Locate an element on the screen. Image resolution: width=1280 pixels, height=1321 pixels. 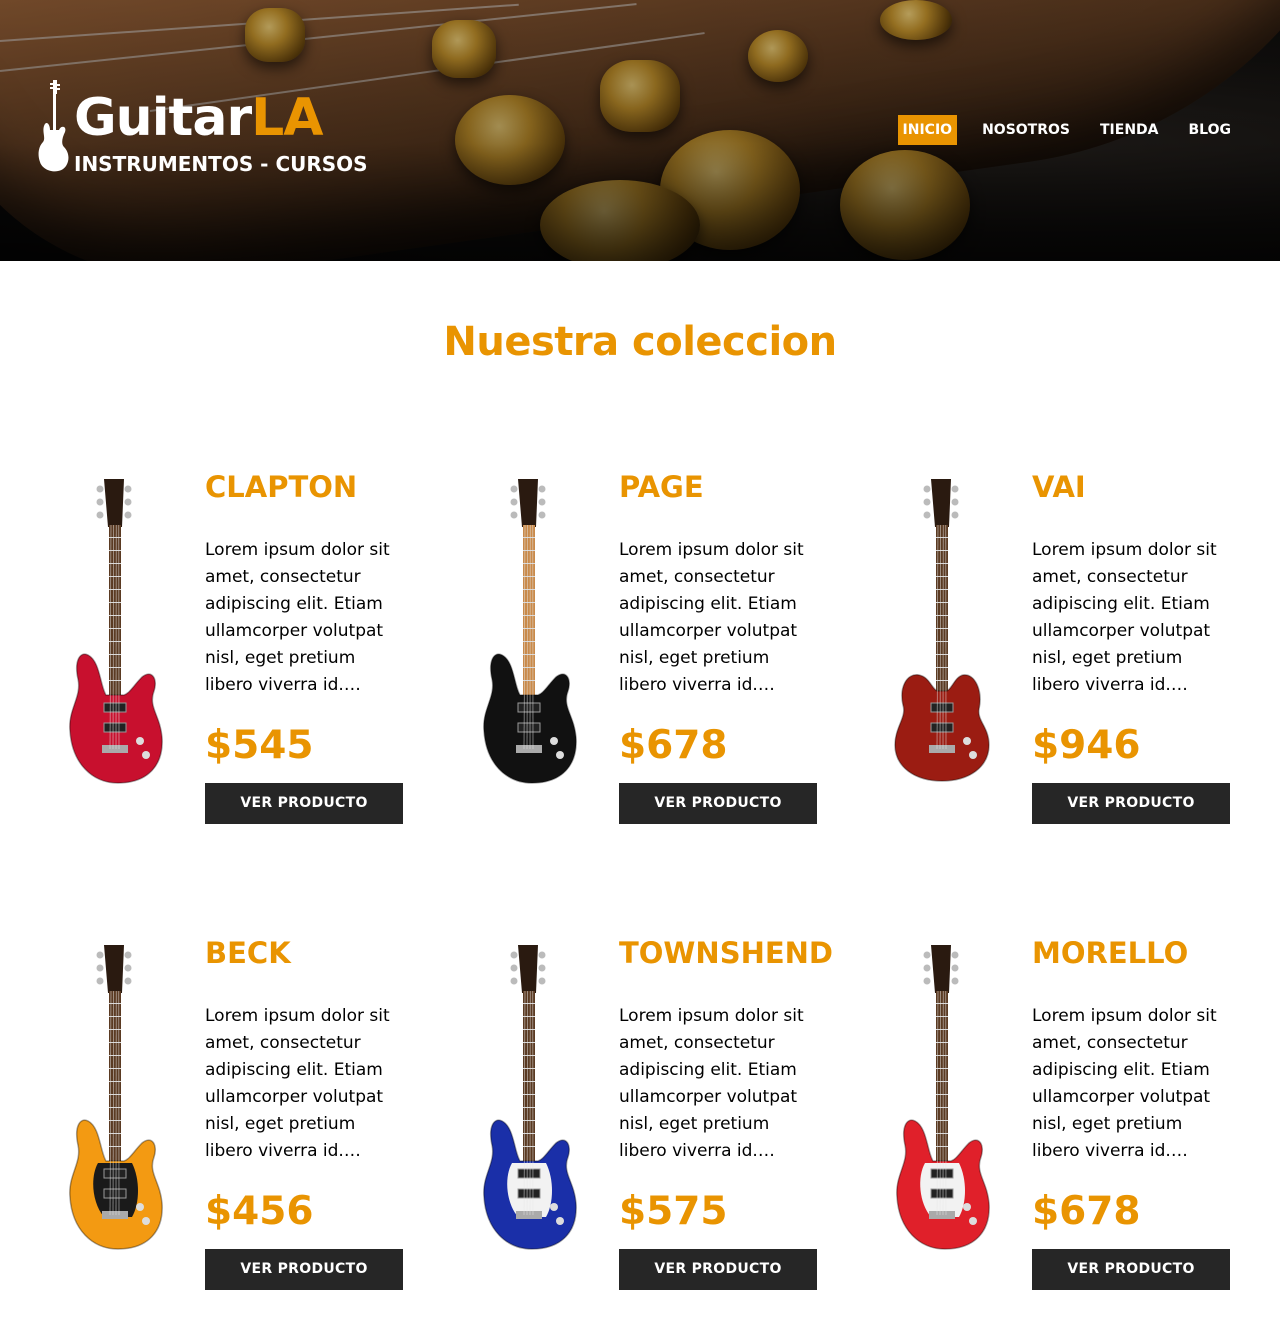
logo-text-guitar: Guitar is located at coordinates (162, 118).